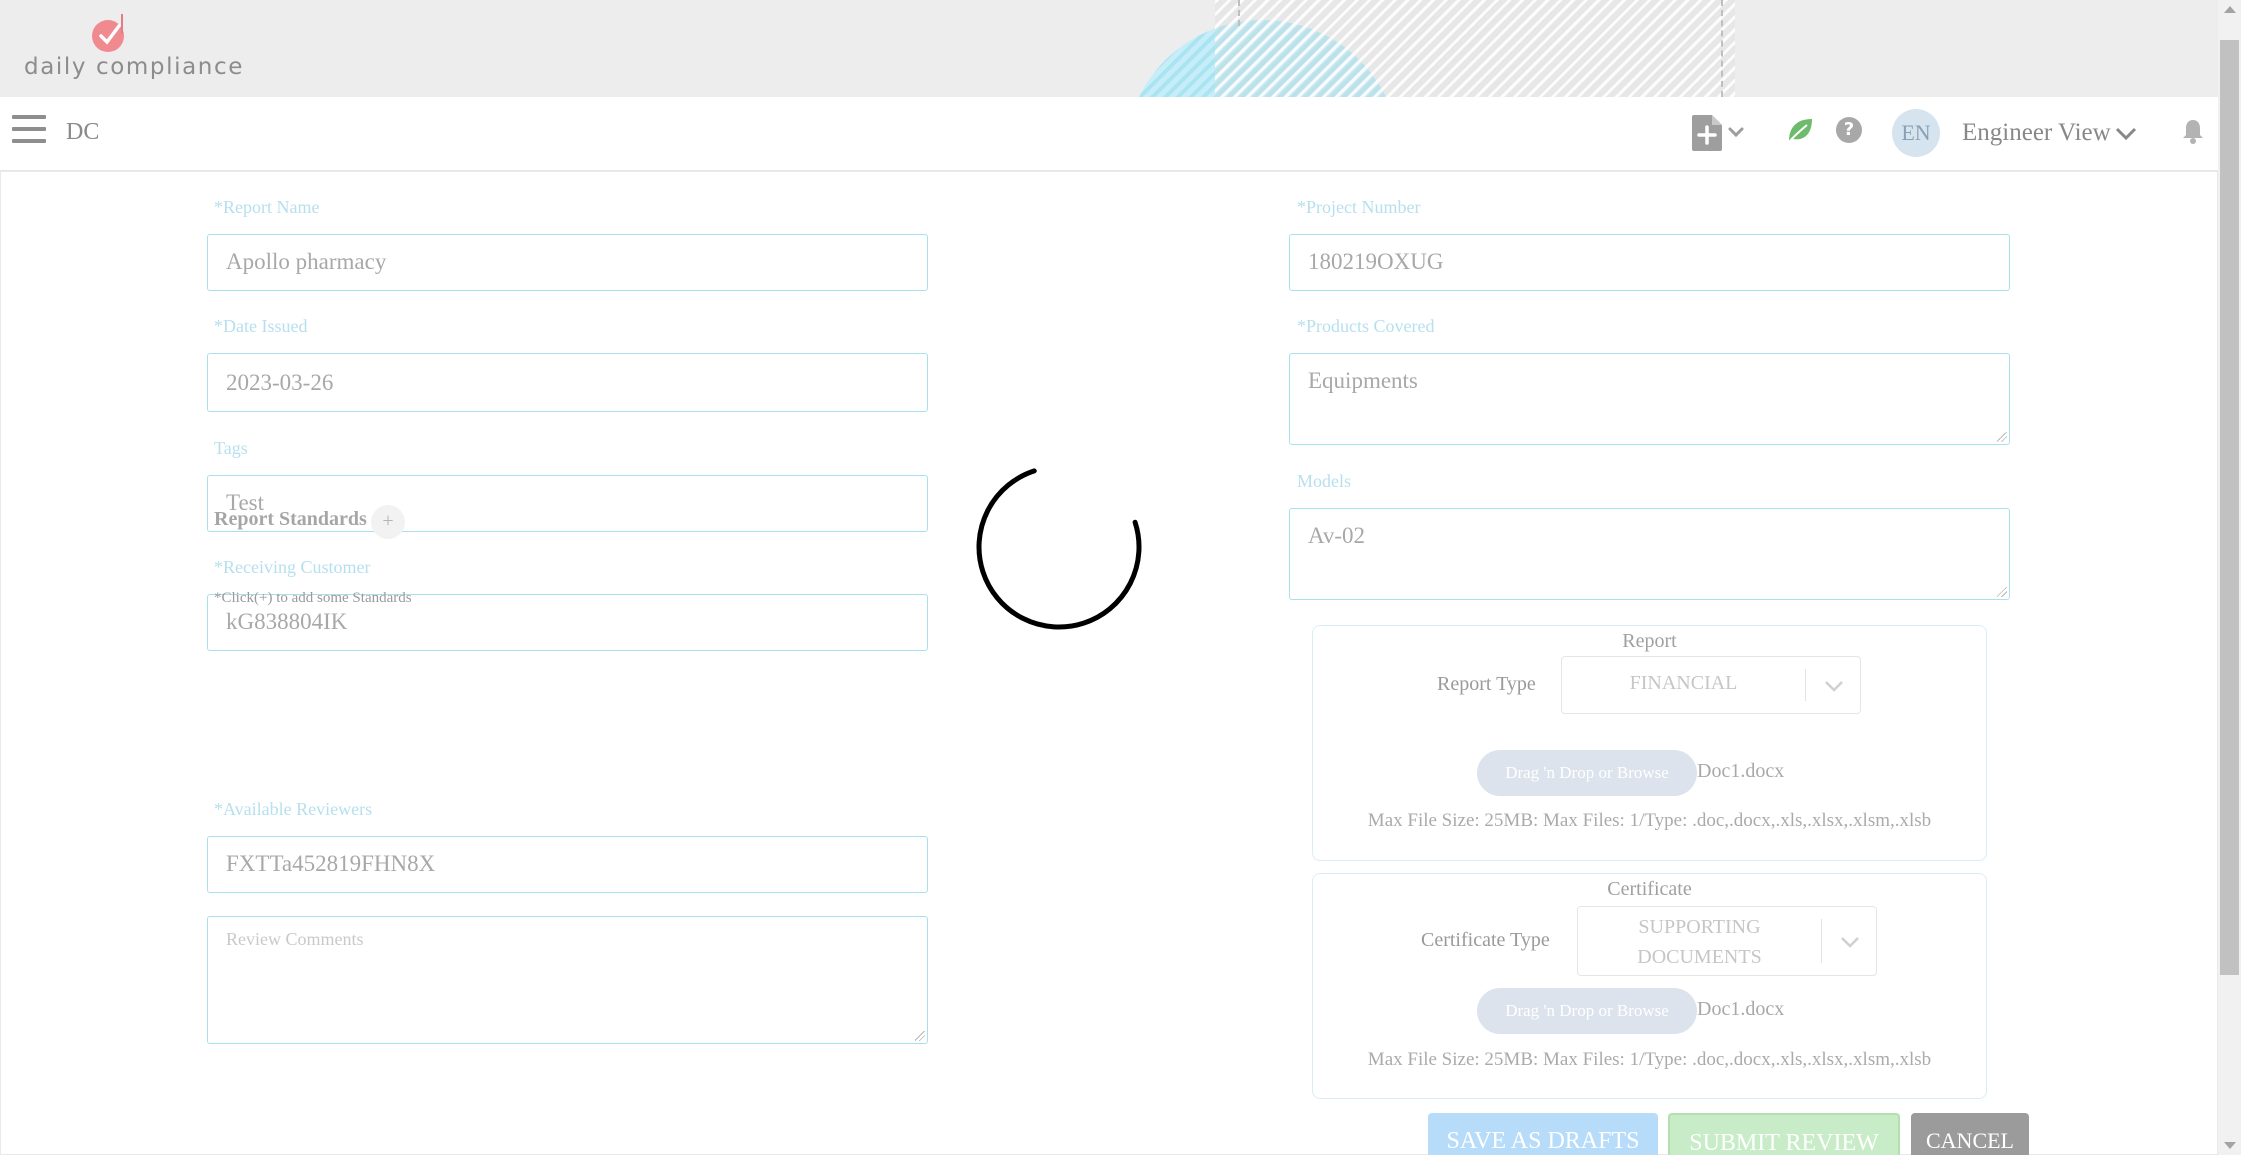 This screenshot has height=1155, width=2241. I want to click on report-standards-title: Report Standards, so click(290, 519).